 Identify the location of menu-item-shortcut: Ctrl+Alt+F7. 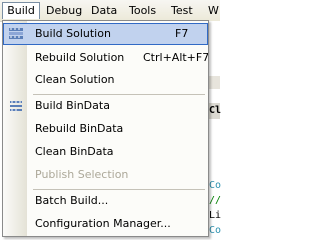
(176, 57).